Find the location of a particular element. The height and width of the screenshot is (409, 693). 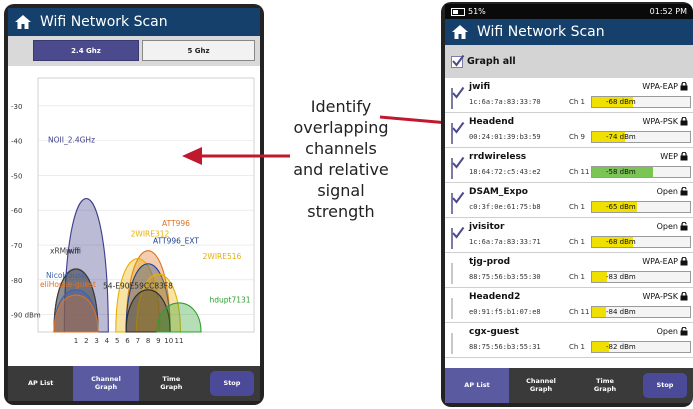

mac-address: c0:3f:0e:61:75:b8 is located at coordinates (505, 207).